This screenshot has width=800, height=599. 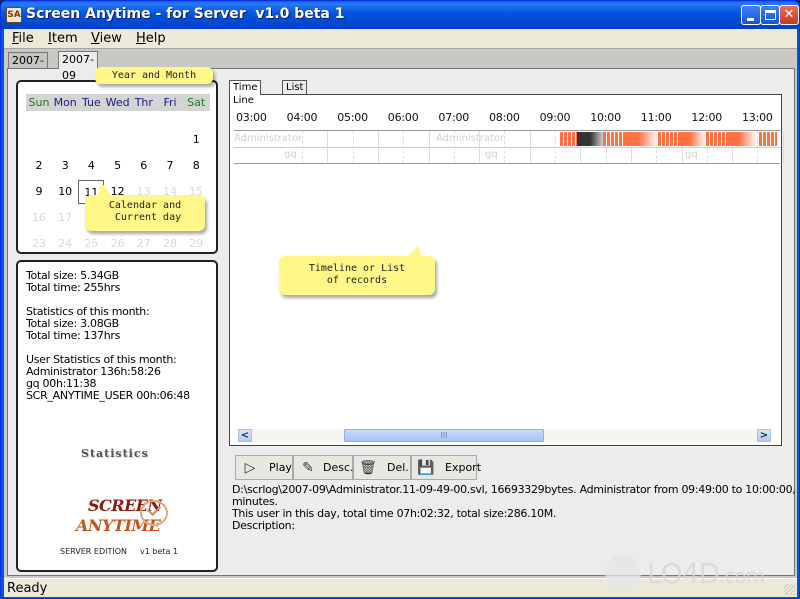 I want to click on export-button: 💾 Export, so click(x=446, y=467).